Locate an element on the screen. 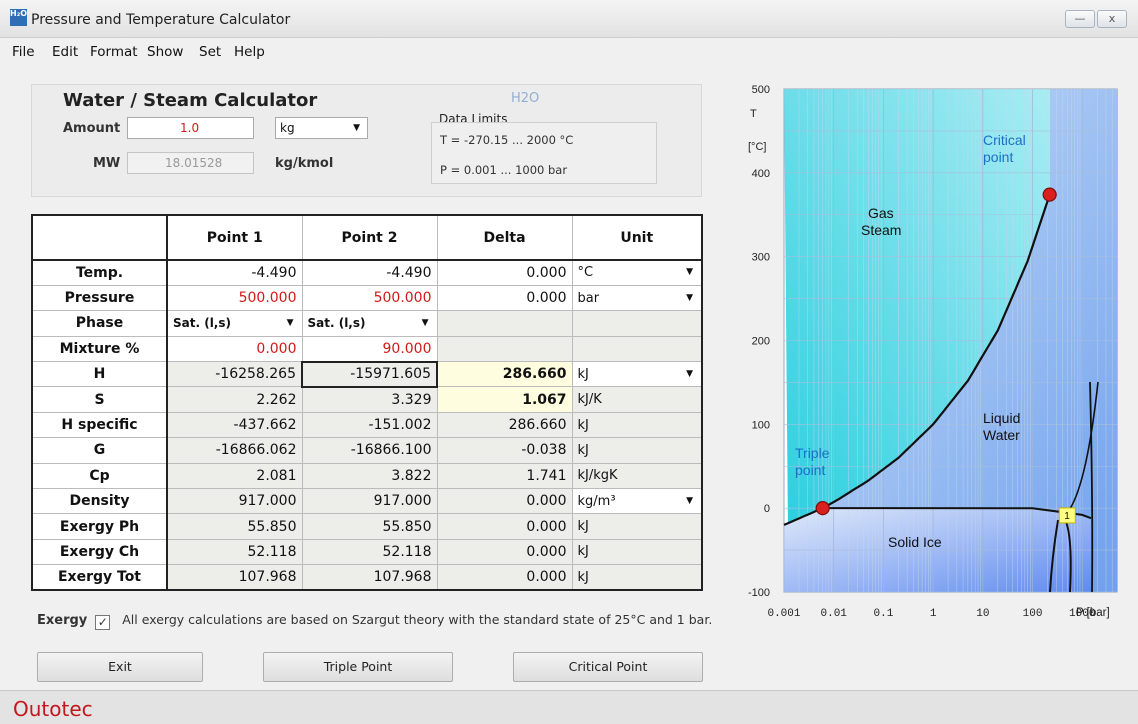 The image size is (1138, 724). menu-help: Help is located at coordinates (249, 52).